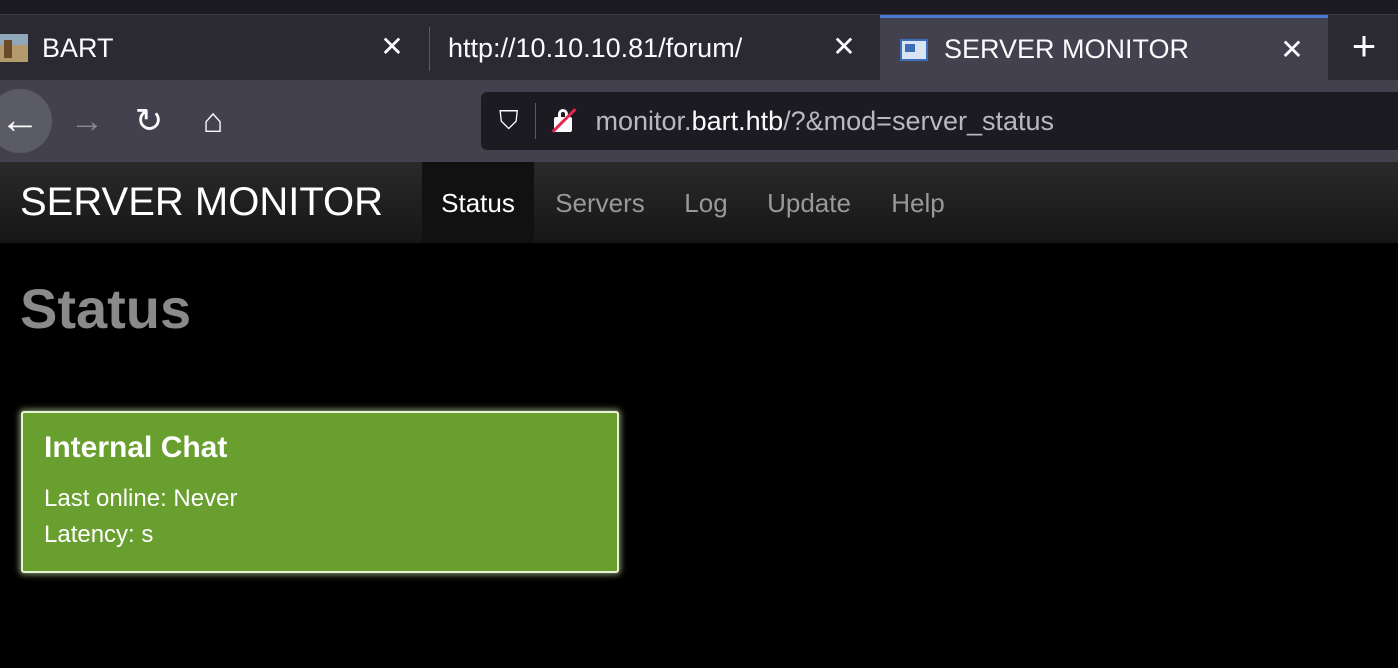 Image resolution: width=1398 pixels, height=668 pixels. I want to click on forward-button: →, so click(87, 121).